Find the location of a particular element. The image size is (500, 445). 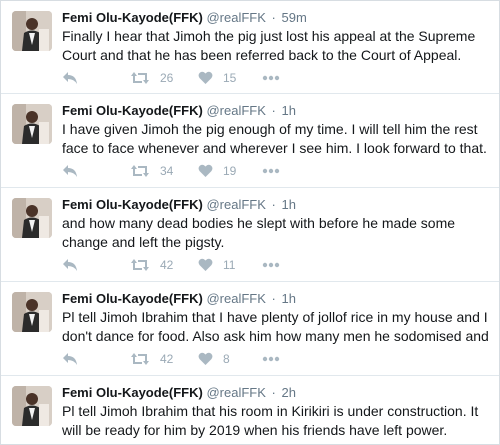

timestamp: 59m is located at coordinates (294, 17).